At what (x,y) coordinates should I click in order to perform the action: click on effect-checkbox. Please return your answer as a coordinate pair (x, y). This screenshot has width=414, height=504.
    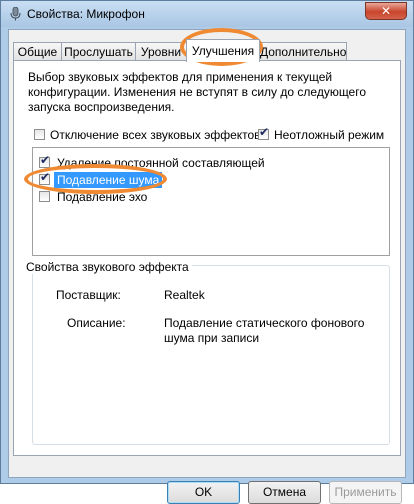
    Looking at the image, I should click on (44, 197).